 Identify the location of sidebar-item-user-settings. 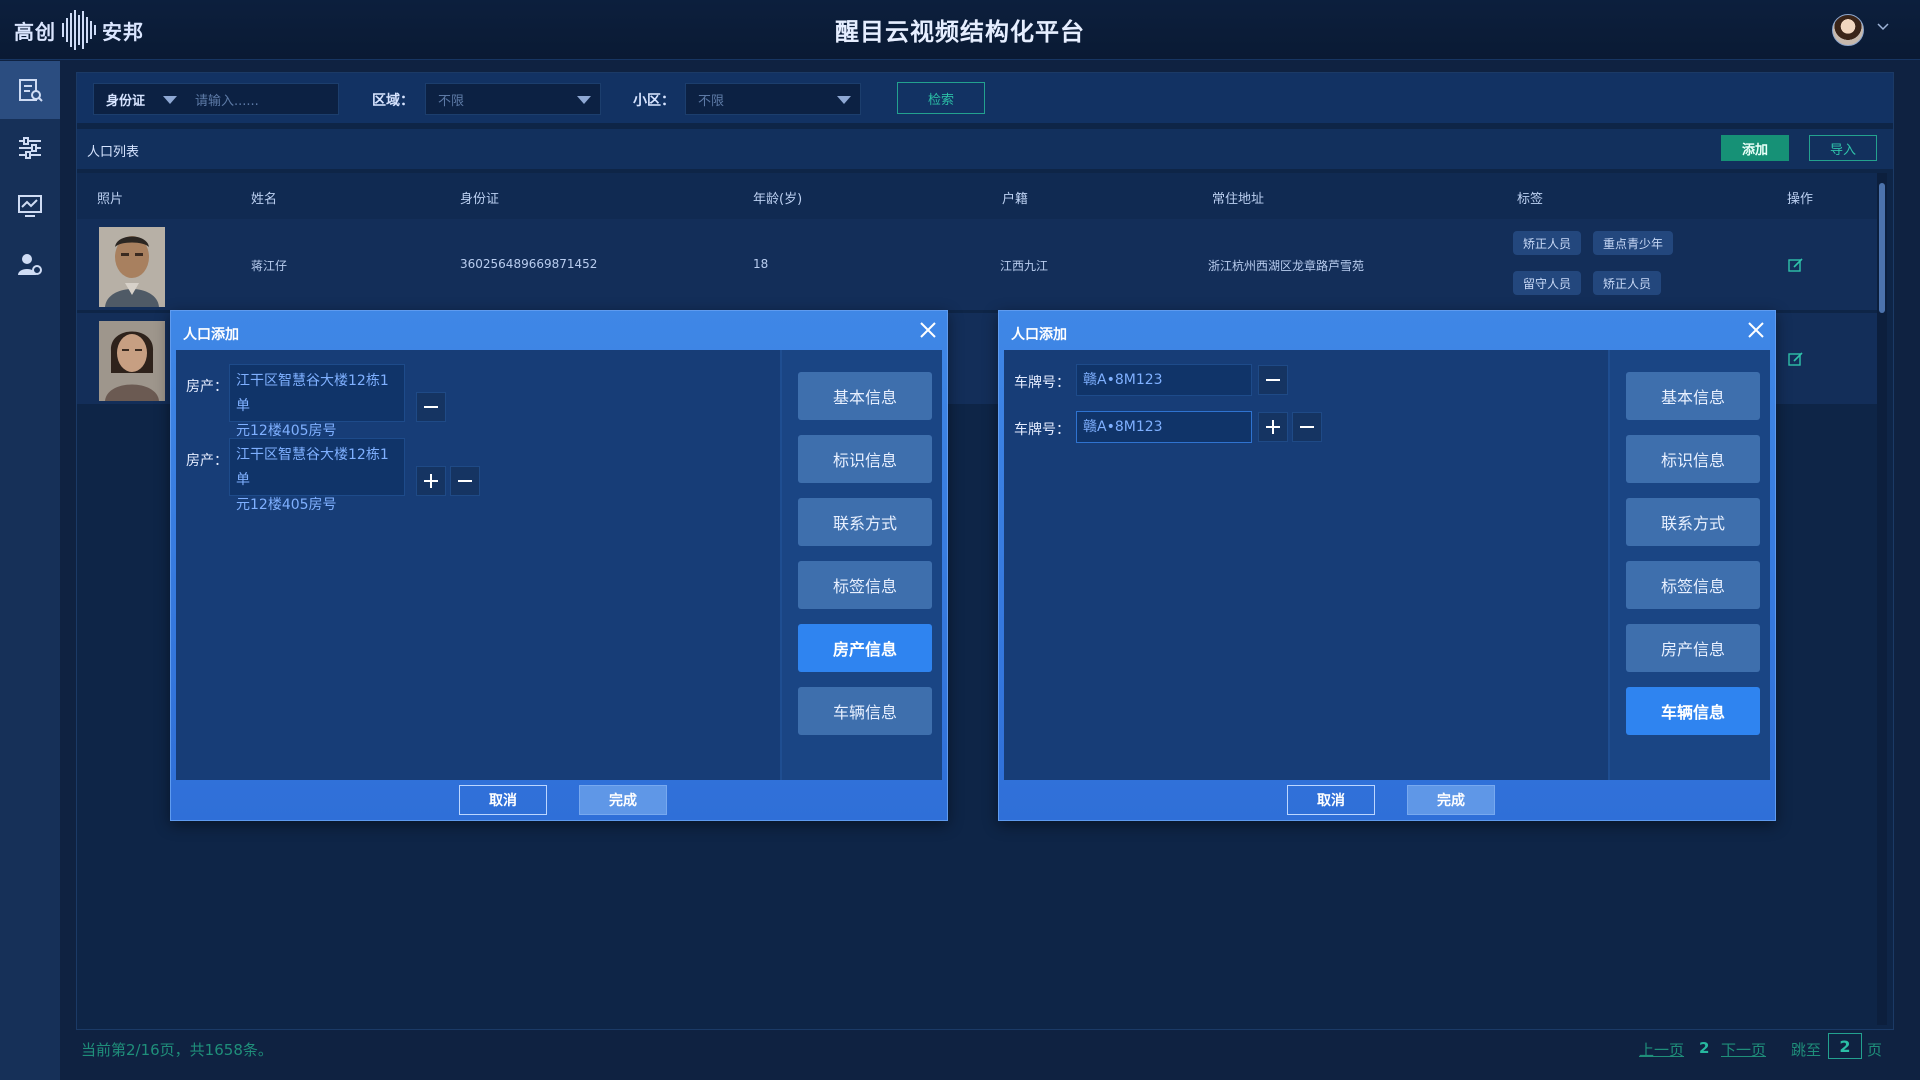
(30, 264).